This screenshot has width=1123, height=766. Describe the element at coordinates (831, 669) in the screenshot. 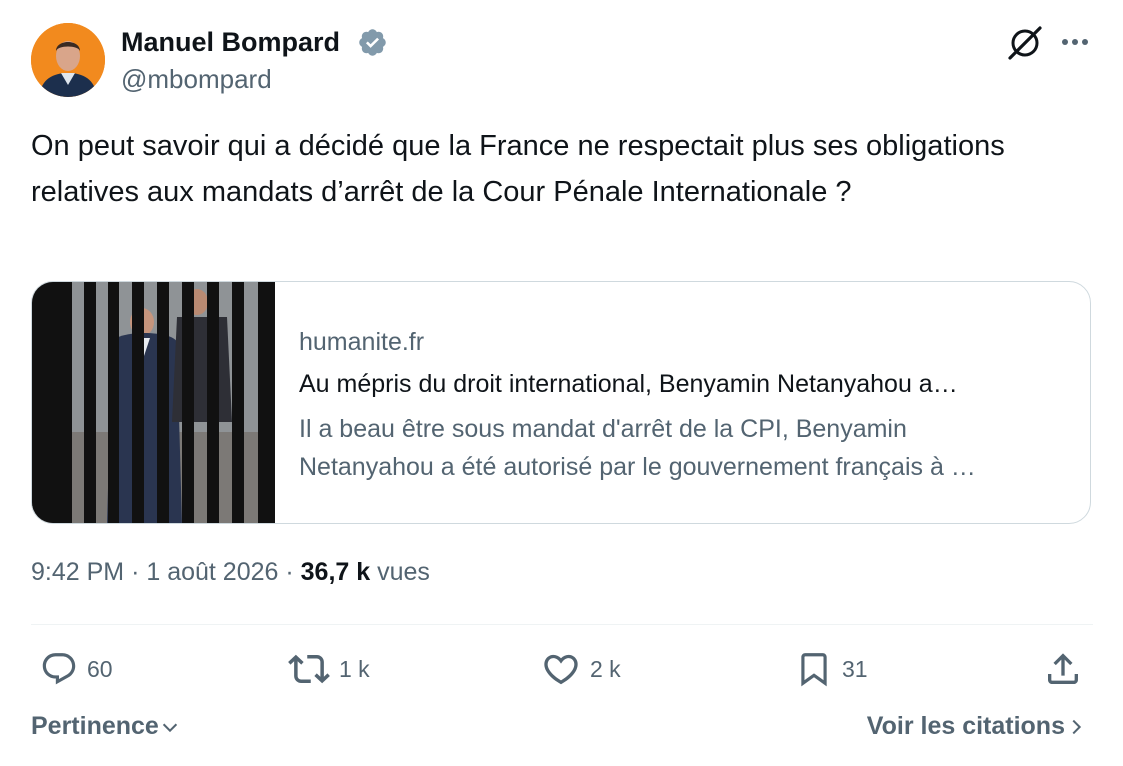

I see `bookmark-button: 31` at that location.